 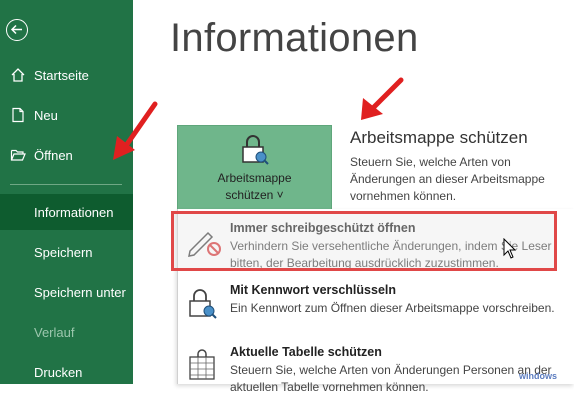 I want to click on sidebar-item-informationen: Informationen, so click(x=66, y=212).